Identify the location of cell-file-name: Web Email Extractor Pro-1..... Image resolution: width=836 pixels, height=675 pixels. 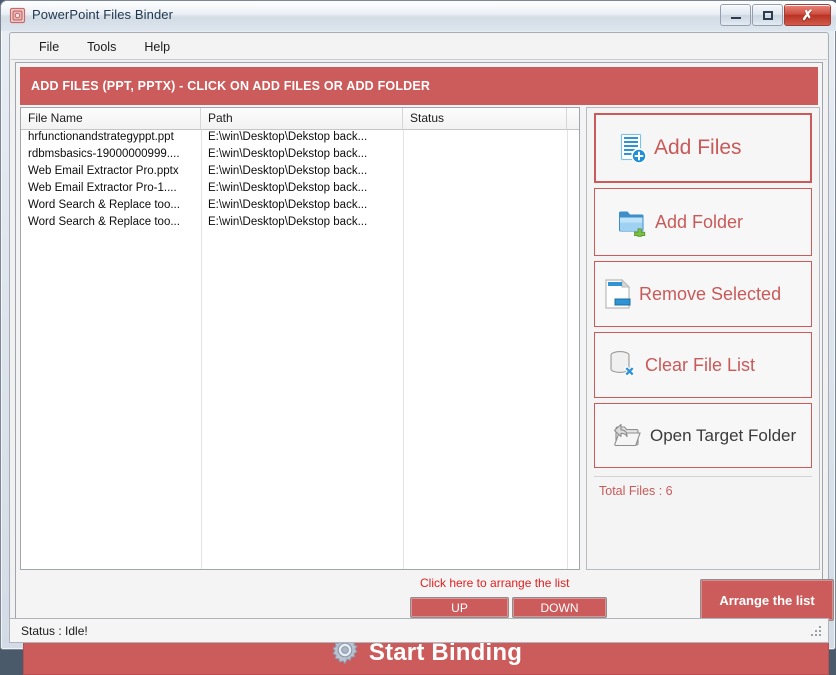
(102, 188).